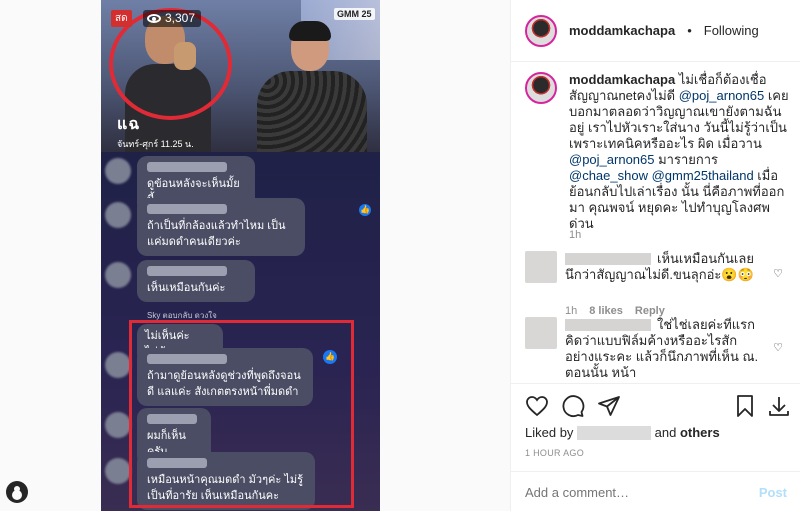 The image size is (800, 511). What do you see at coordinates (571, 311) in the screenshot?
I see `comment-time: 1h` at bounding box center [571, 311].